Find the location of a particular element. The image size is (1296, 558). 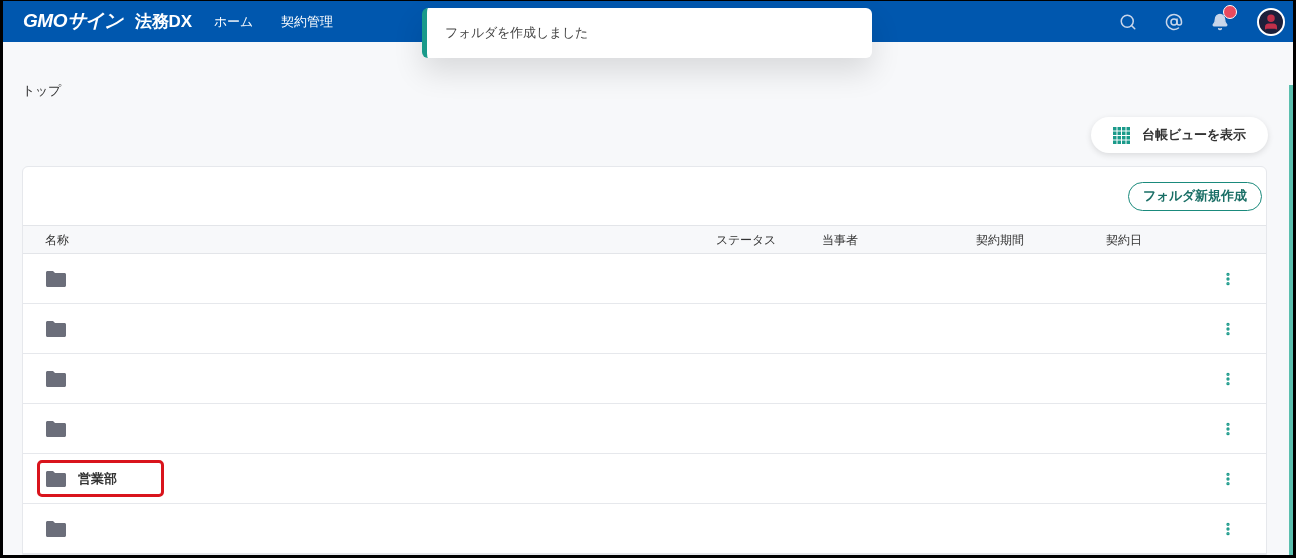

column-header: 契約日 is located at coordinates (1124, 239).